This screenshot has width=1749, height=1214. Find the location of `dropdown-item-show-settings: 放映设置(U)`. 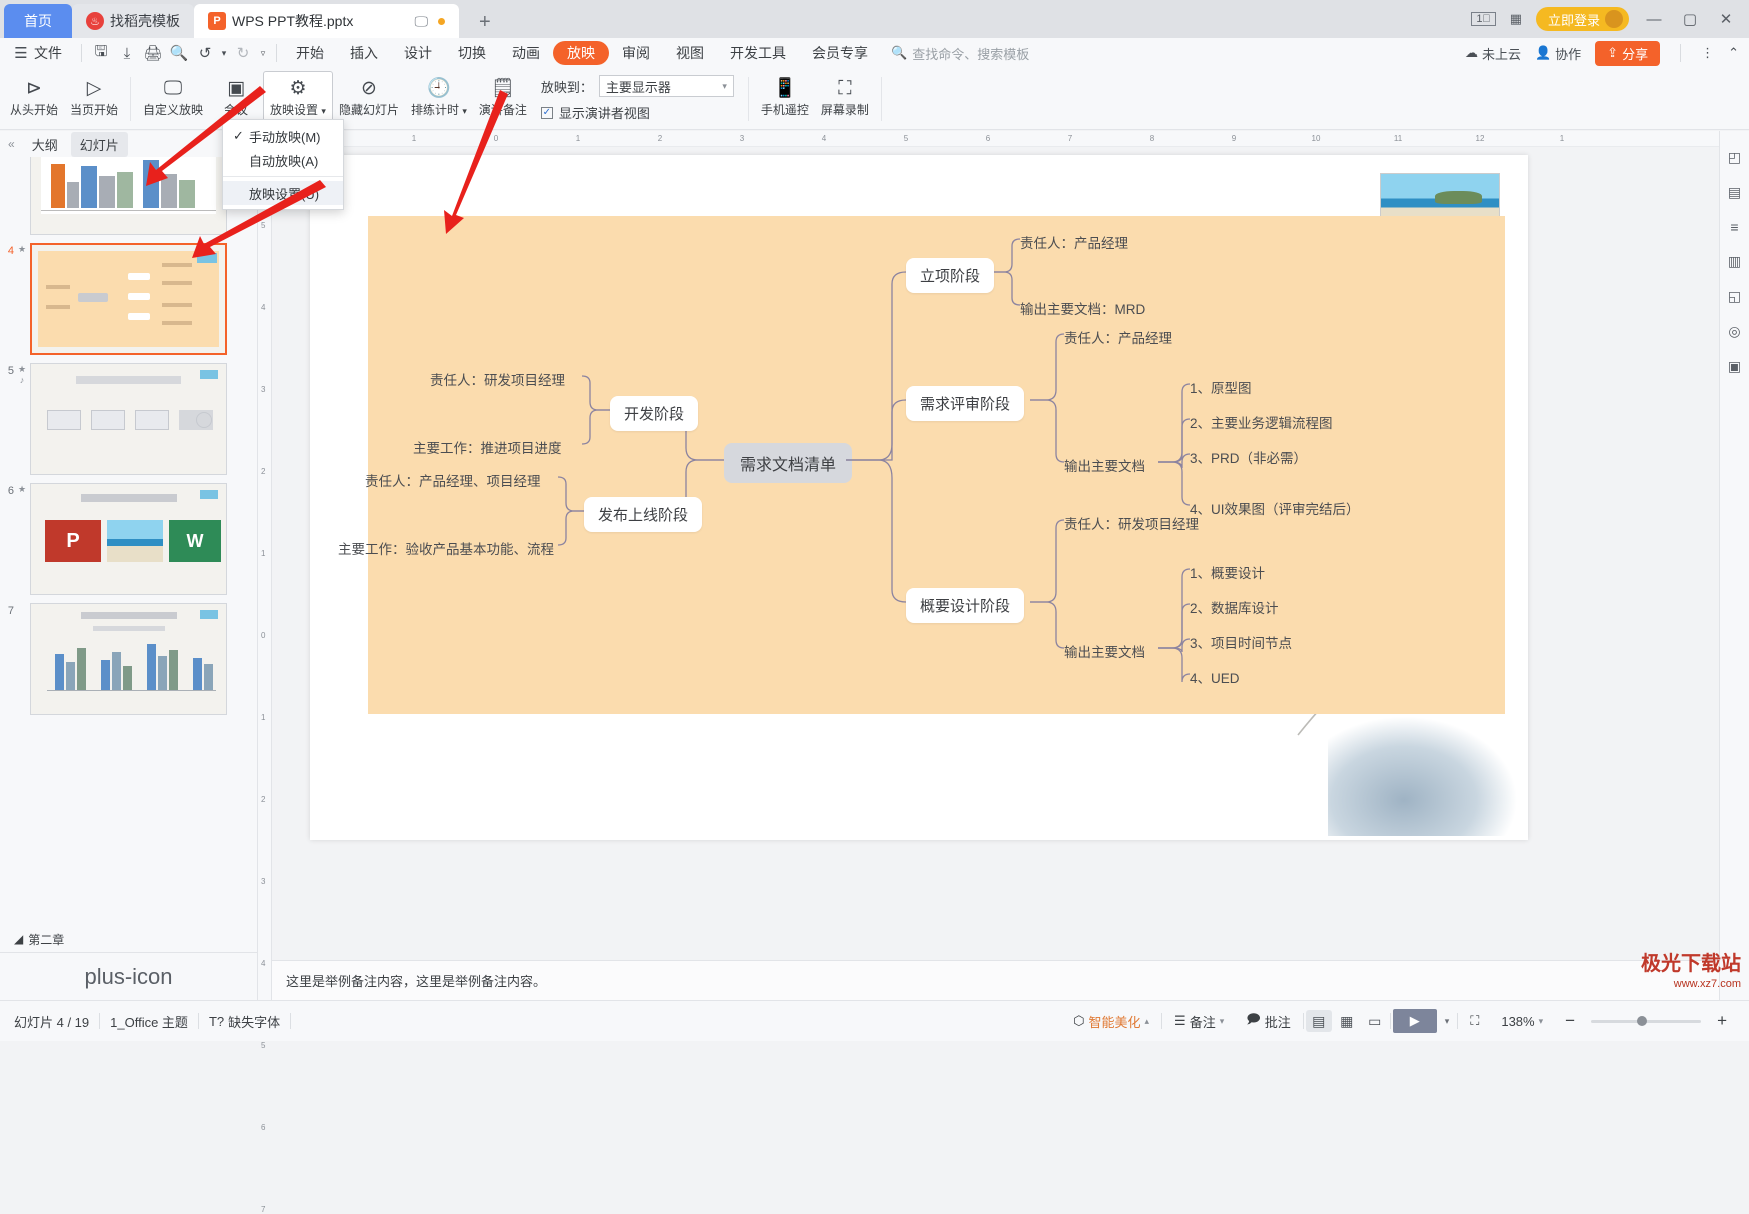

dropdown-item-show-settings: 放映设置(U) is located at coordinates (283, 193).